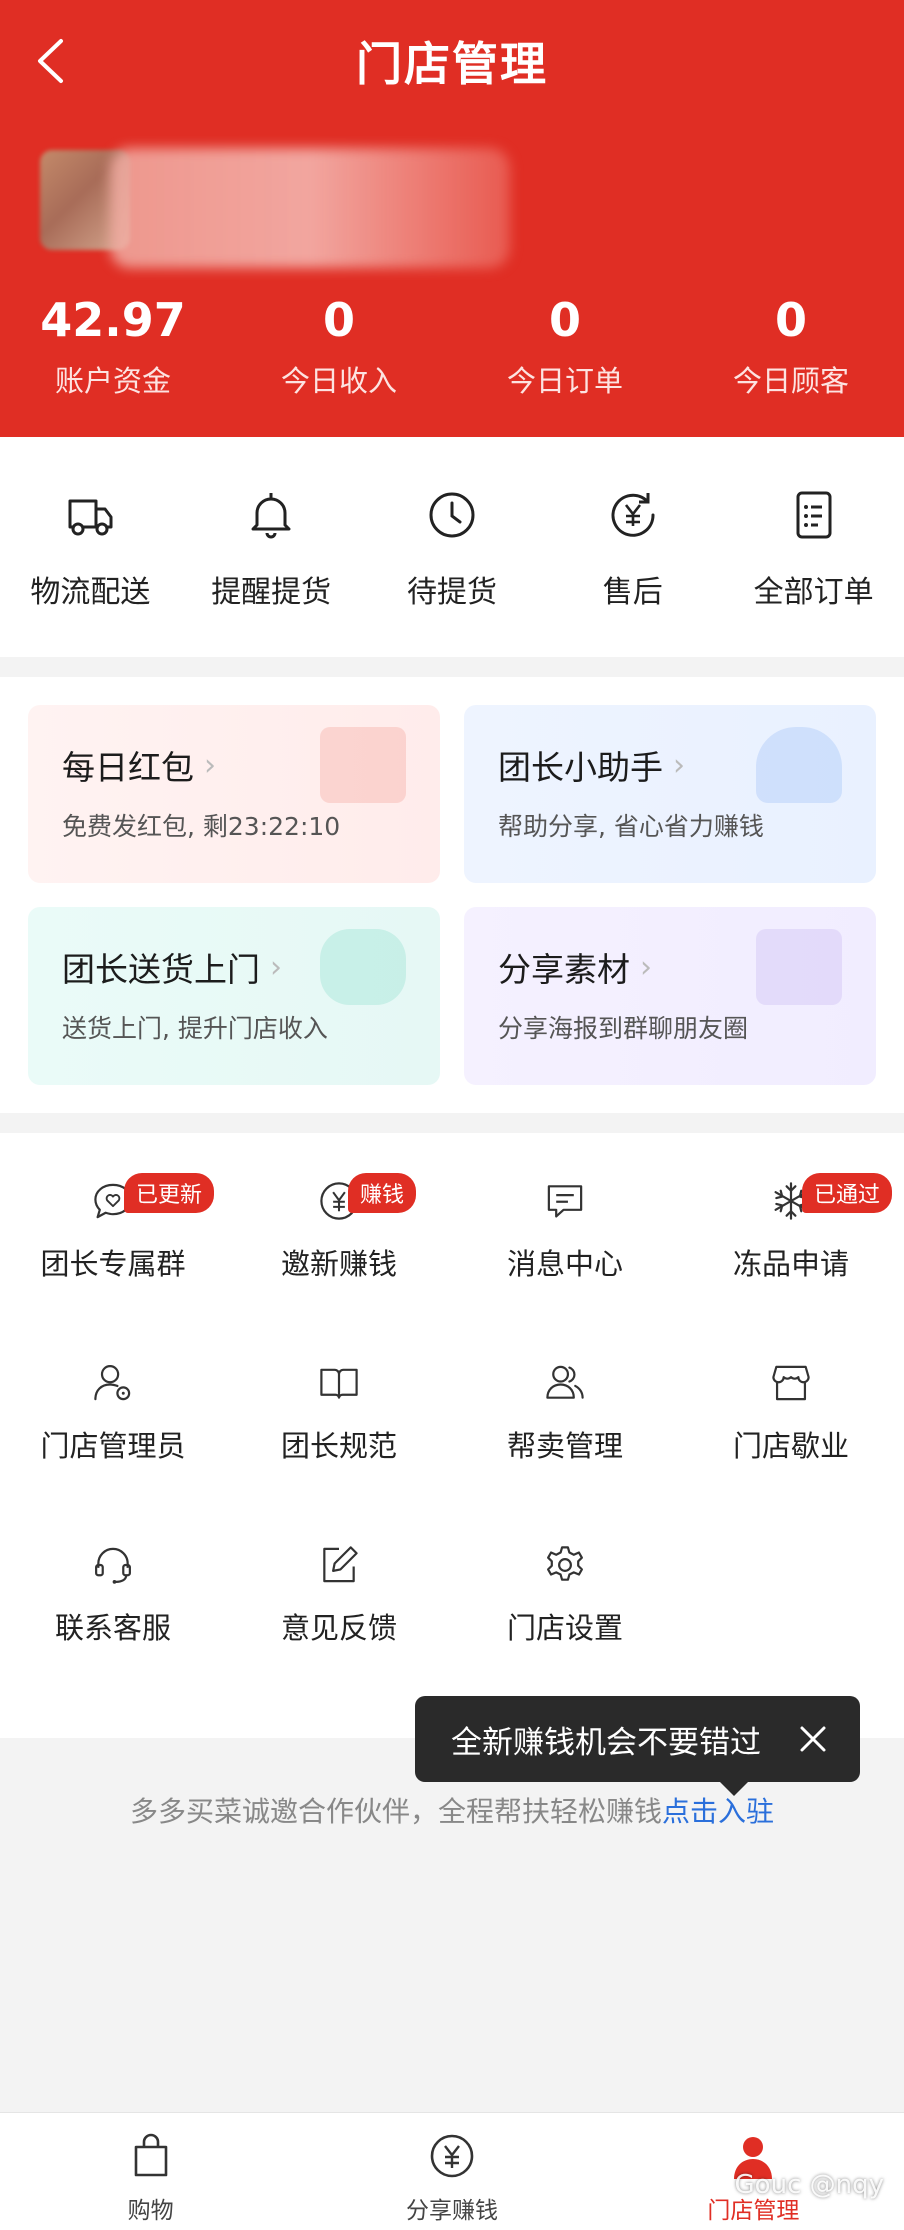 The image size is (904, 2230). Describe the element at coordinates (451, 2211) in the screenshot. I see `tab-label: 分享赚钱` at that location.